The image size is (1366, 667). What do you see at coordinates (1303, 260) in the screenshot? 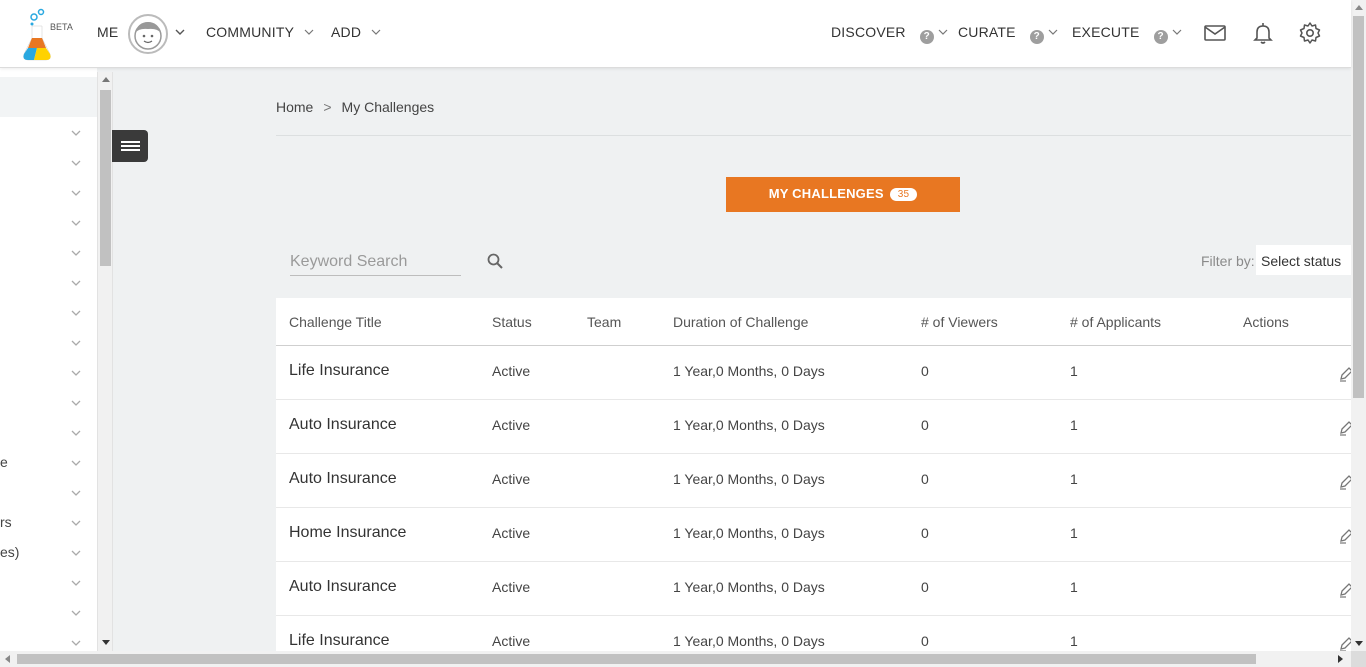
I see `status-filter-select: Select status` at bounding box center [1303, 260].